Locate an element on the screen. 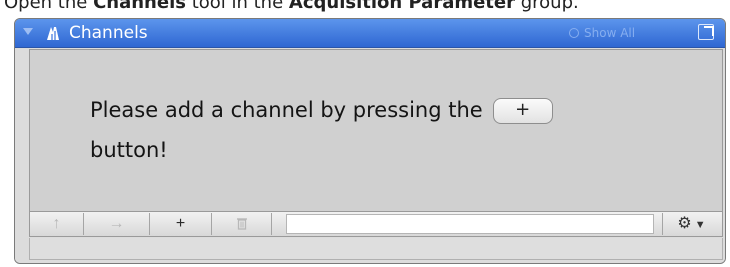 The width and height of the screenshot is (730, 267). add-icon: + is located at coordinates (180, 223).